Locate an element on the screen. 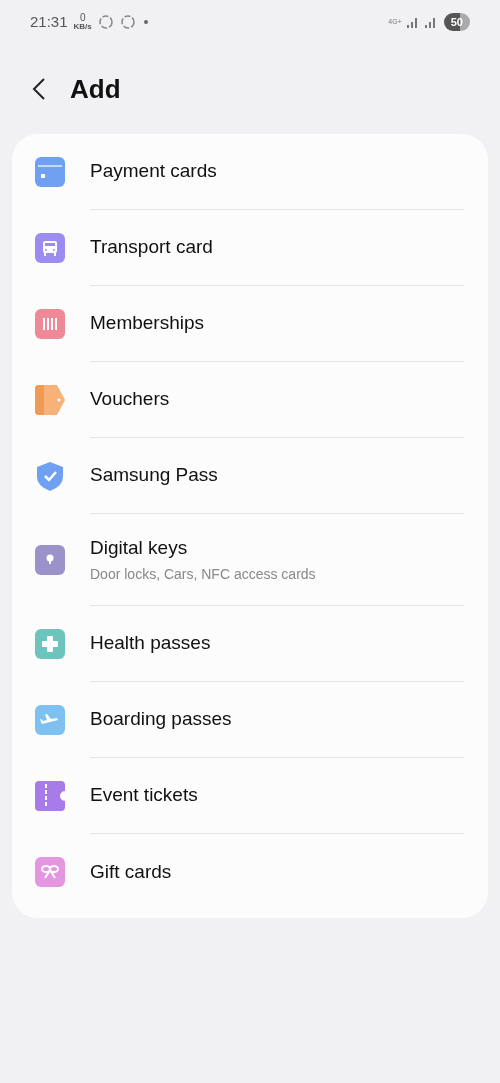 This screenshot has height=1083, width=500. item-label: Digital keys is located at coordinates (139, 547).